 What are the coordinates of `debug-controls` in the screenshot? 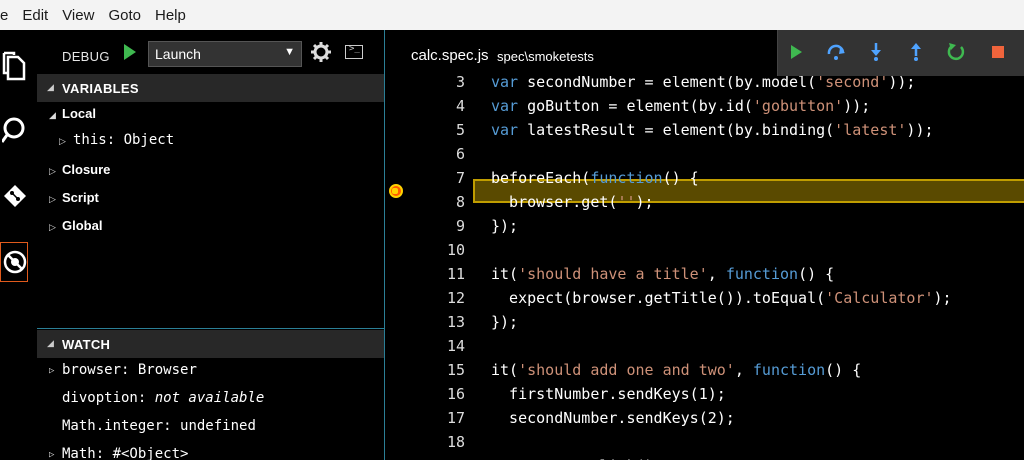 It's located at (900, 53).